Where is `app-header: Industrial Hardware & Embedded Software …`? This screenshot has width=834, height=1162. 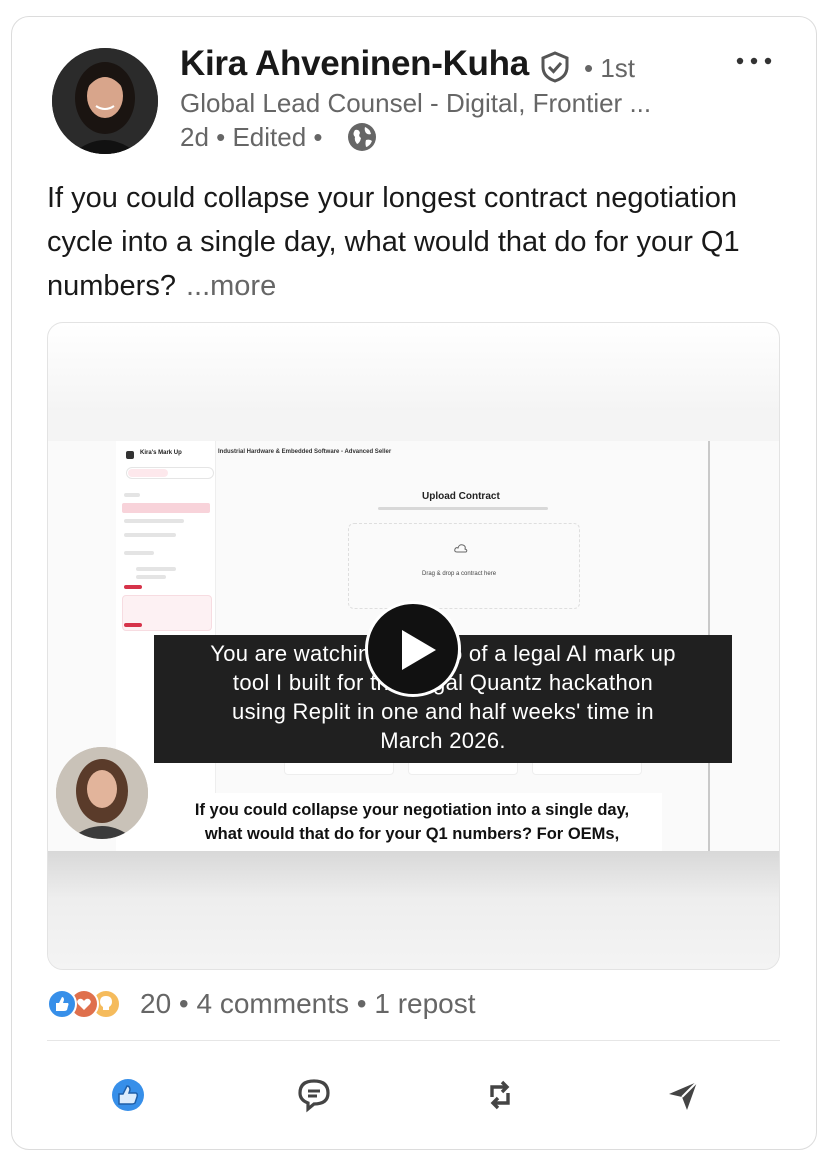 app-header: Industrial Hardware & Embedded Software … is located at coordinates (305, 452).